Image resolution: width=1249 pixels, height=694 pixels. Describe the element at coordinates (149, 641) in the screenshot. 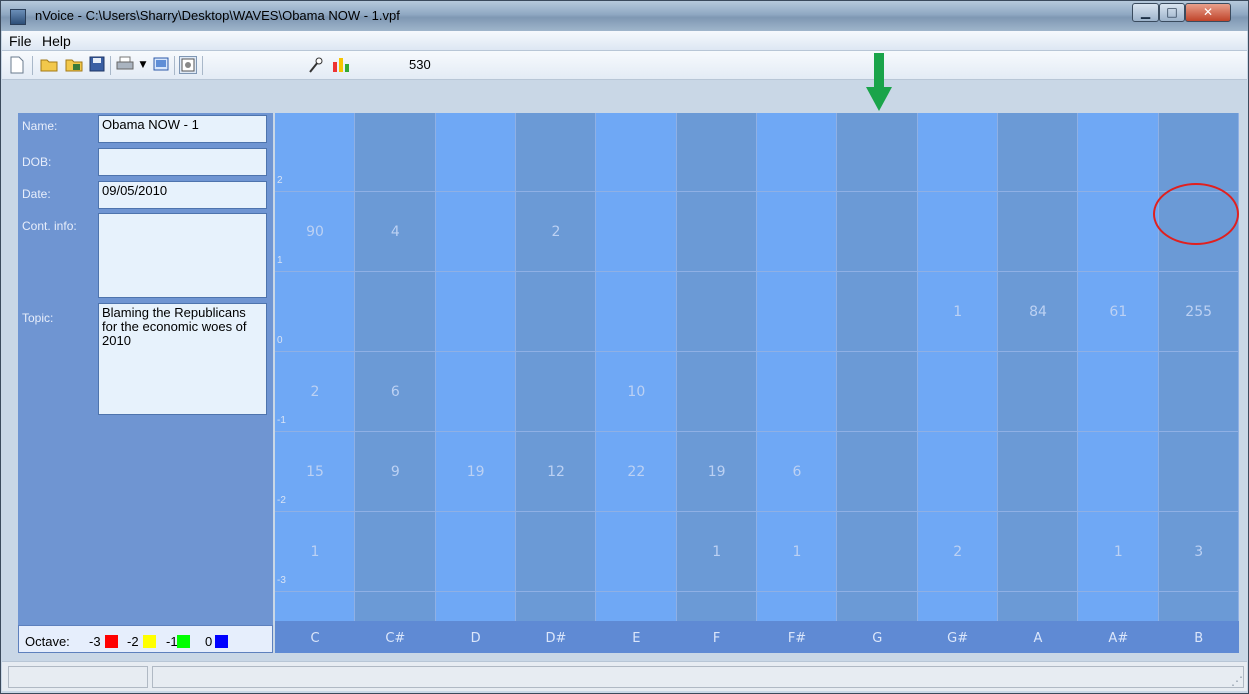

I see `octave-swatch-yellow` at that location.